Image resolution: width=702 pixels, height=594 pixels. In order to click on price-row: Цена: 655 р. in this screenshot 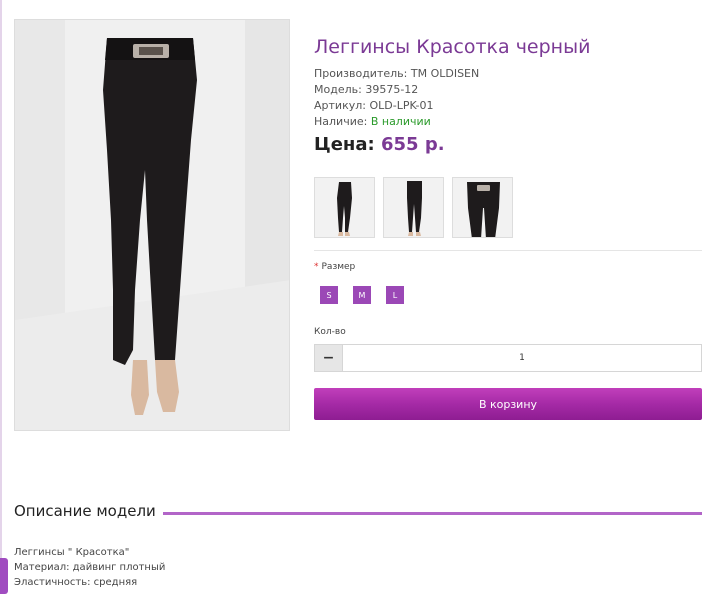, I will do `click(379, 144)`.